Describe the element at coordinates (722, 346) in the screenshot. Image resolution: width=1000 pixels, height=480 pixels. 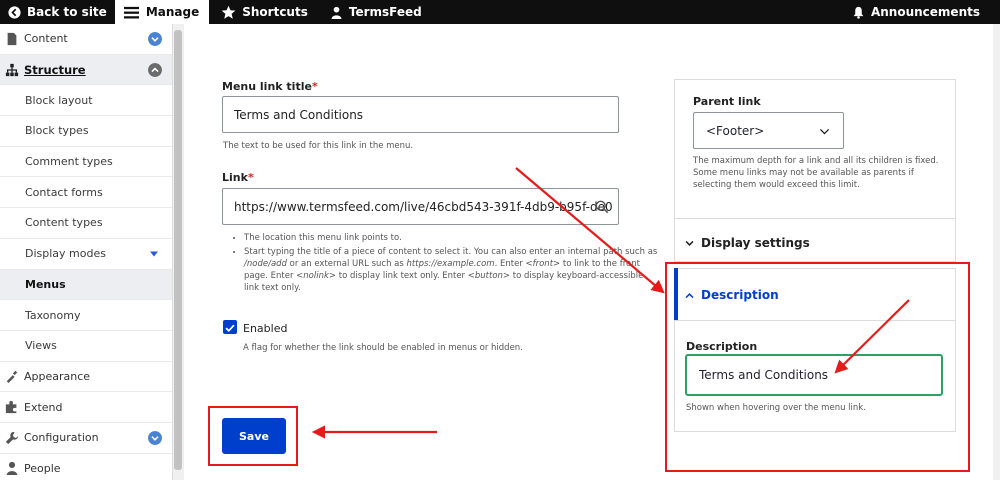
I see `description-label: Description` at that location.